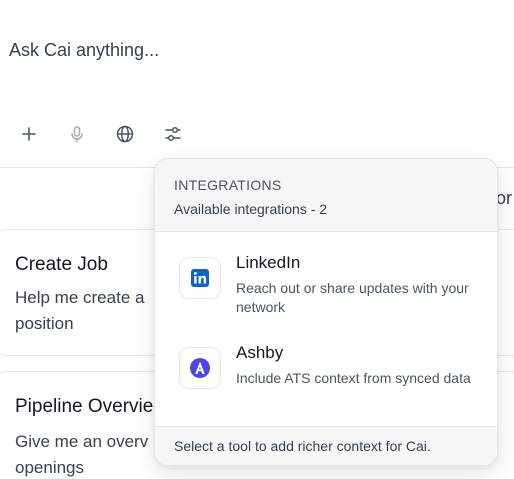  I want to click on integration-name: LinkedIn, so click(268, 262).